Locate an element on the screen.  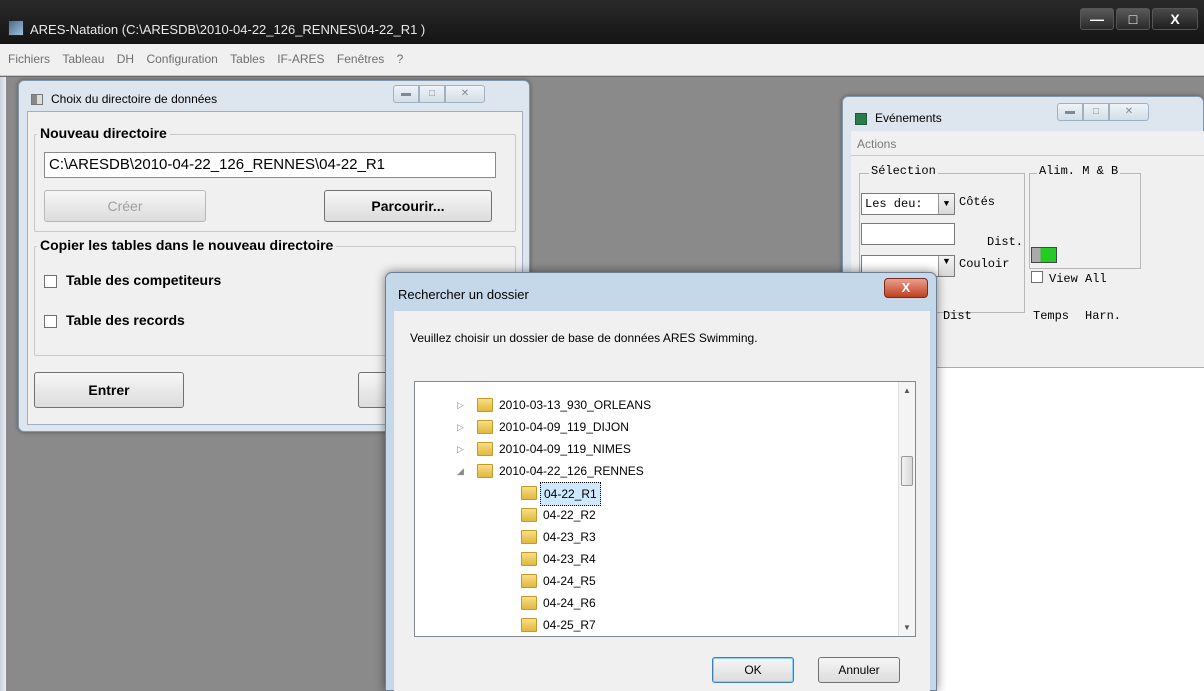
menu-fenetres: Fenêtres is located at coordinates (360, 59).